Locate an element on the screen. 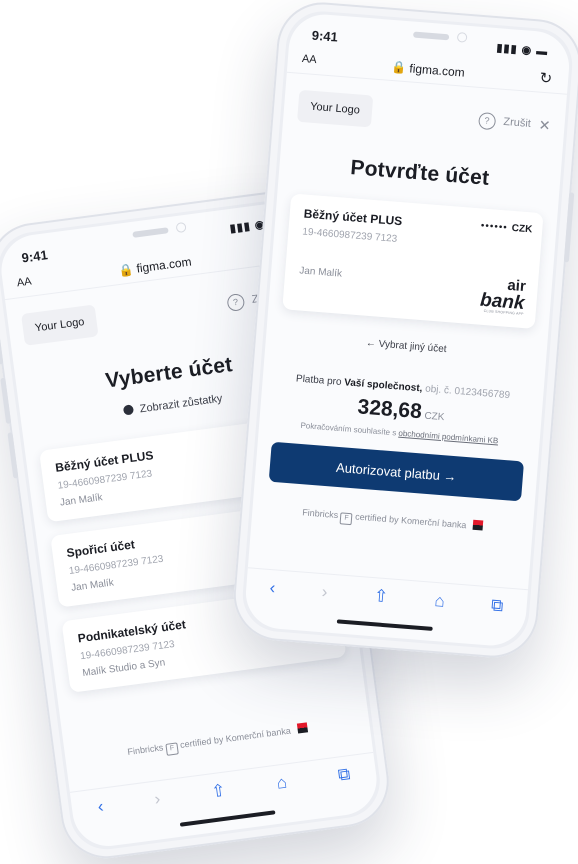 This screenshot has width=578, height=864. close-icon: ✕ is located at coordinates (544, 125).